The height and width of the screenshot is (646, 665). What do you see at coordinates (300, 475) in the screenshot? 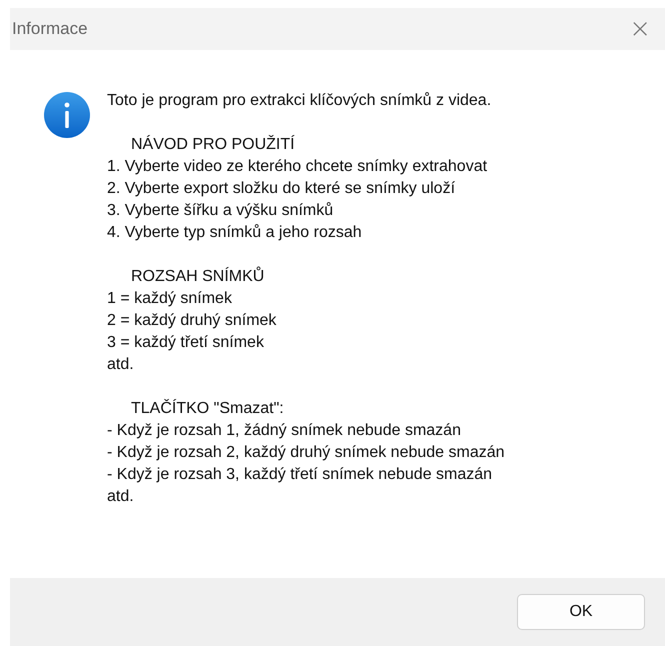
I see `instruction-line: - Když je rozsah 3, každý třetí snímek nebude smazán` at bounding box center [300, 475].